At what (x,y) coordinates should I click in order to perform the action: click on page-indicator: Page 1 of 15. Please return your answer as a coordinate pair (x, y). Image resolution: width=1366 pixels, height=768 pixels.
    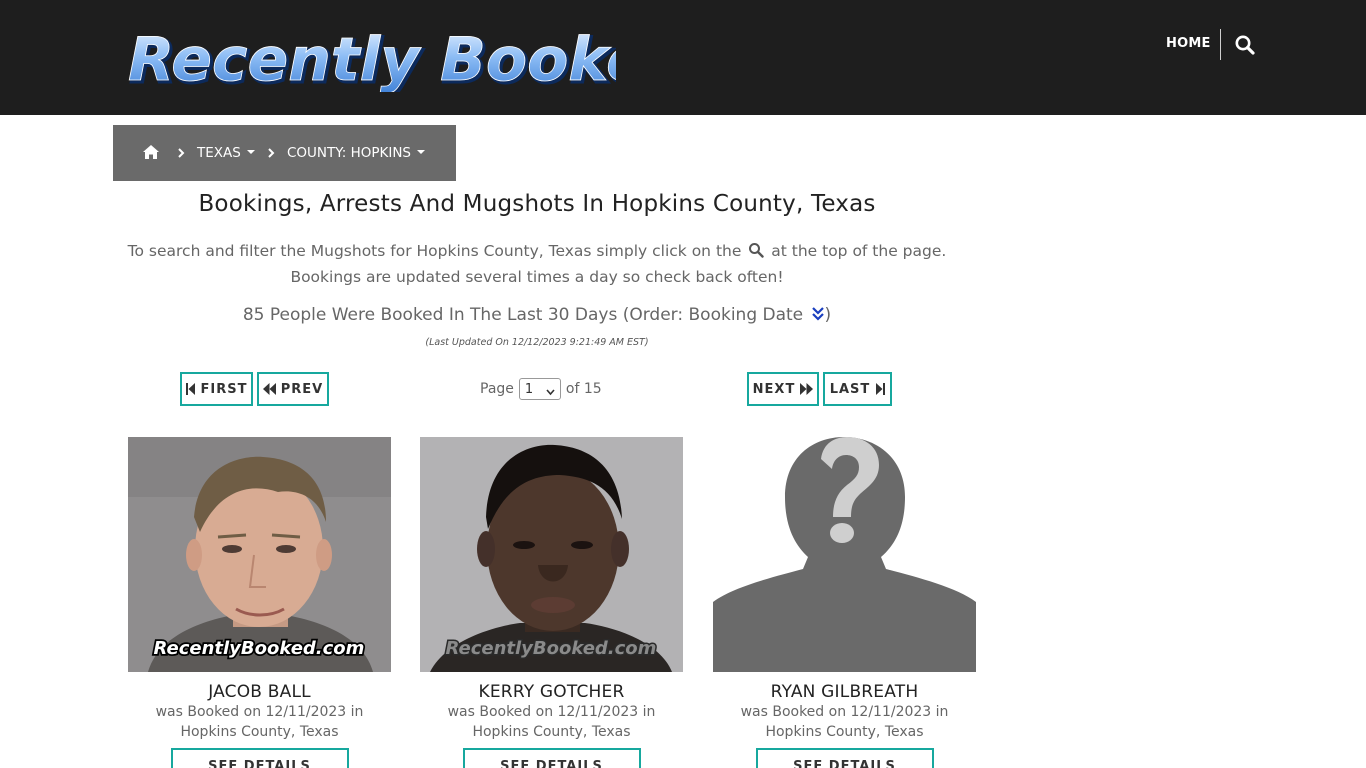
    Looking at the image, I should click on (541, 389).